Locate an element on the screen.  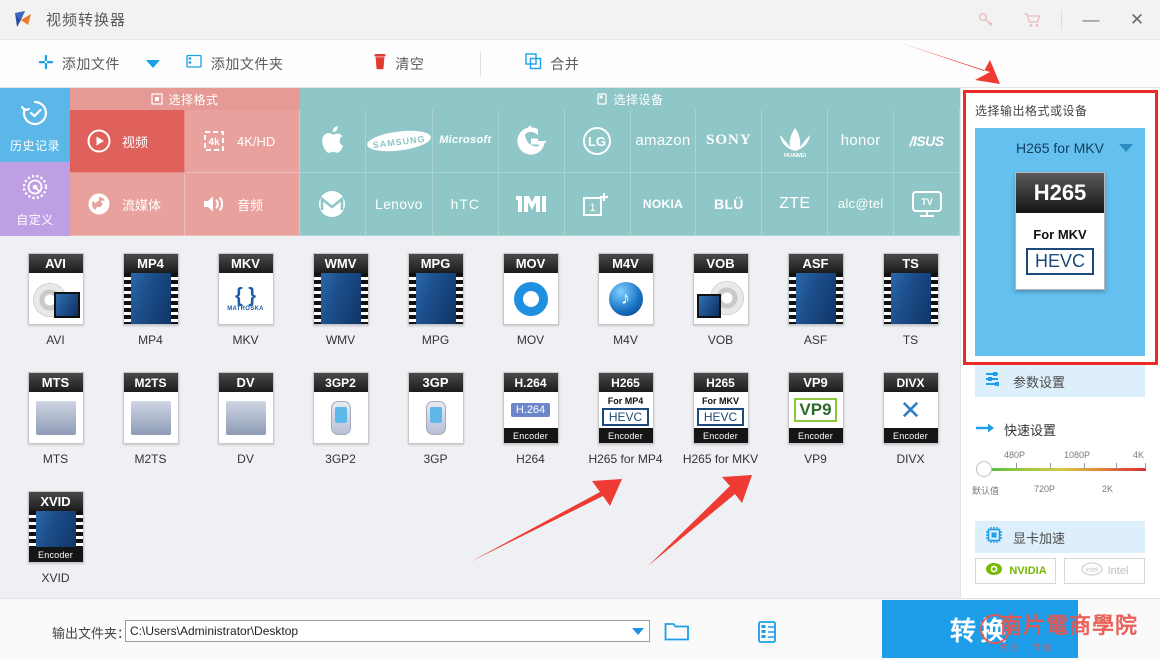
device-tv: TV is located at coordinates (927, 204).